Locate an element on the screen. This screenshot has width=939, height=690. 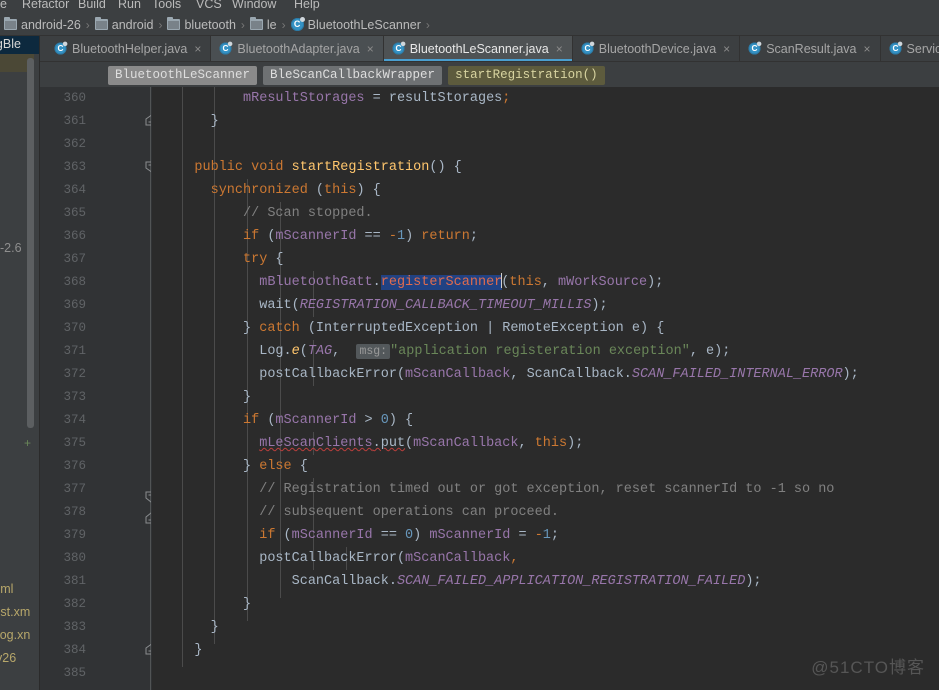
line-number: 362 is located at coordinates (74, 144).